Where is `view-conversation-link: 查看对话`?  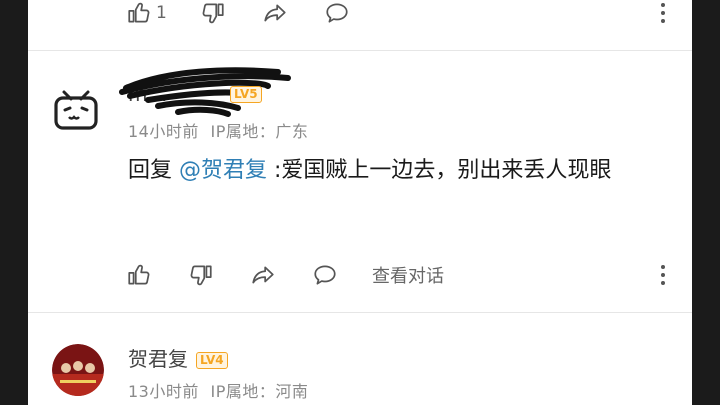
view-conversation-link: 查看对话 is located at coordinates (408, 275).